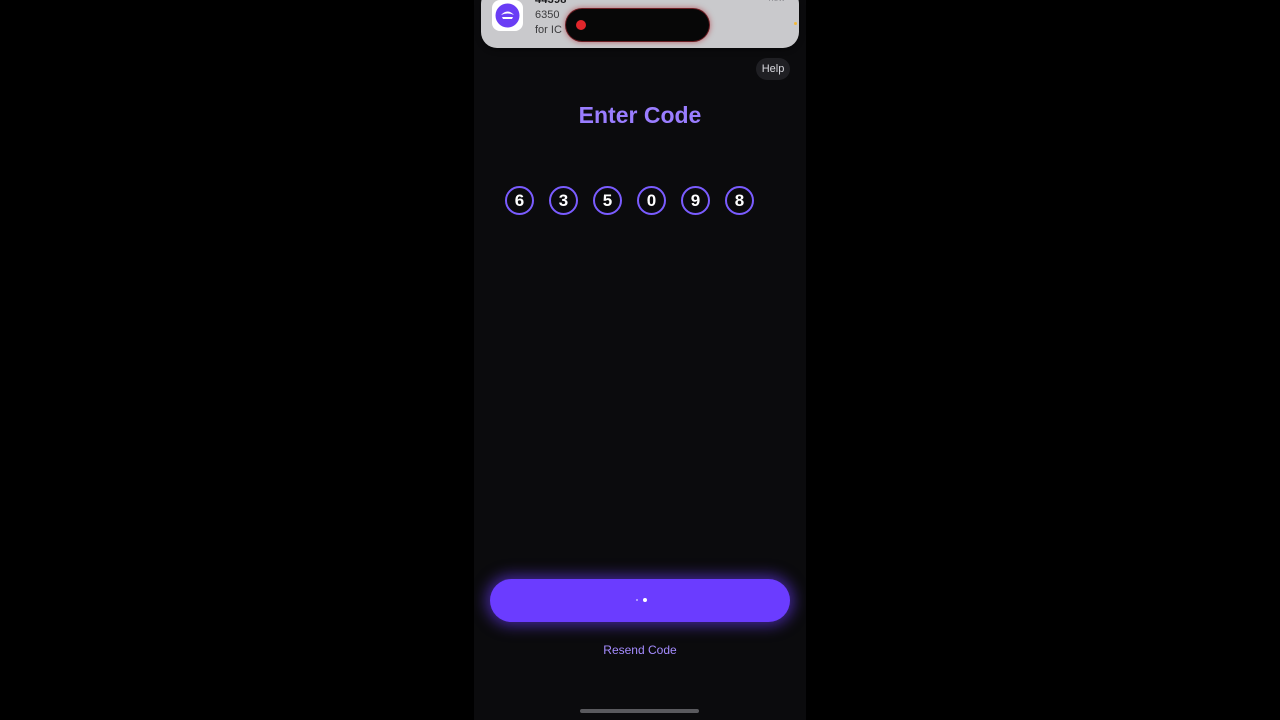  What do you see at coordinates (637, 25) in the screenshot?
I see `dynamic-island` at bounding box center [637, 25].